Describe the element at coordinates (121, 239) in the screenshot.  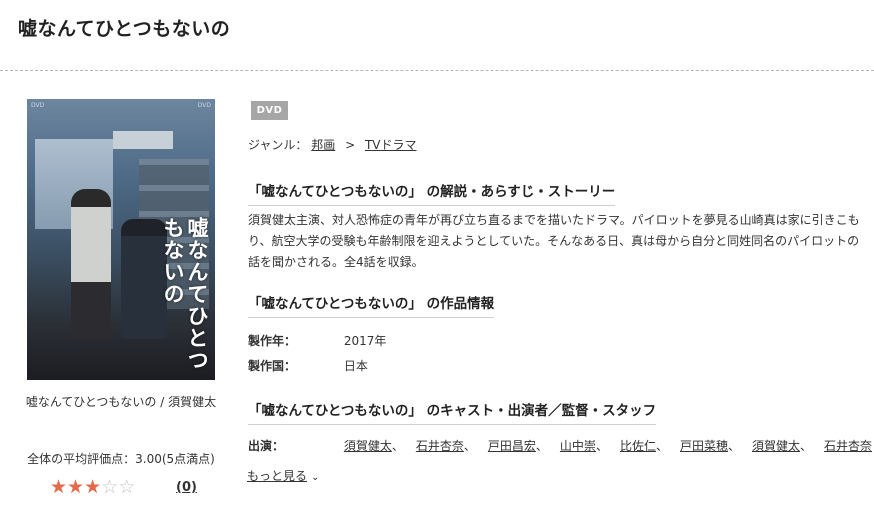
I see `dvd-cover-image: DVD DVD 嘘なんてひとつもないの` at that location.